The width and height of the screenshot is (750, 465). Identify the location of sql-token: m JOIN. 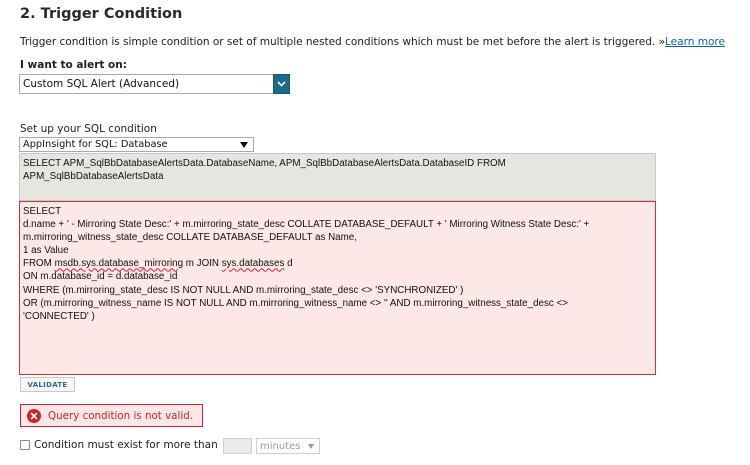
(202, 264).